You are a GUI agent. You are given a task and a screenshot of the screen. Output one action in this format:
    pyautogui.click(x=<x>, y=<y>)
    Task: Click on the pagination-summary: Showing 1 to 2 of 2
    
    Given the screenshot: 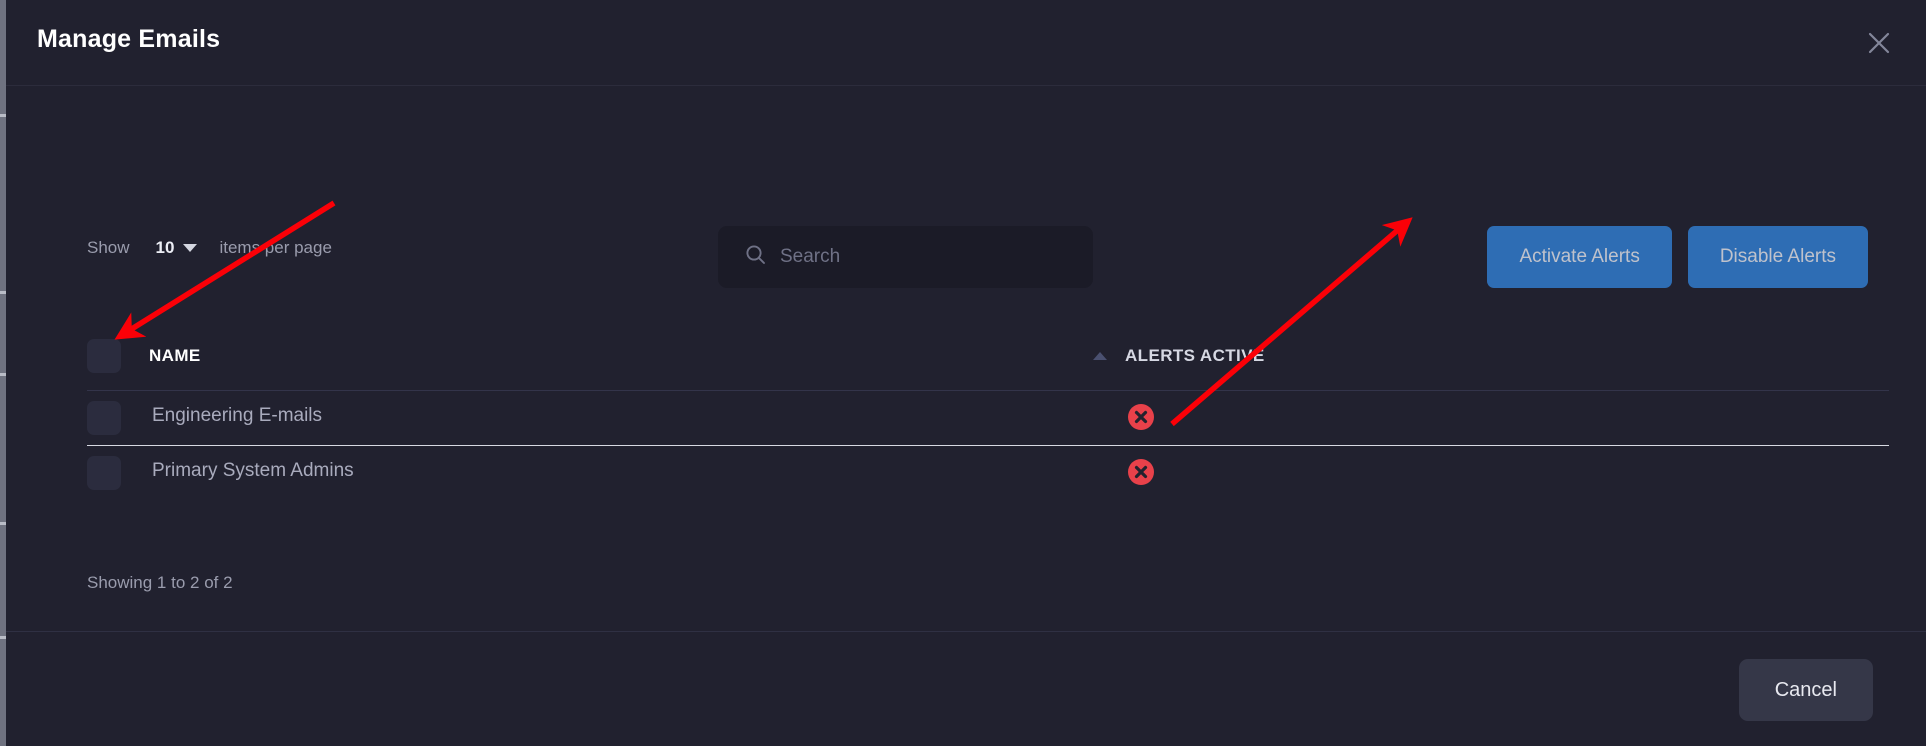 What is the action you would take?
    pyautogui.click(x=160, y=582)
    